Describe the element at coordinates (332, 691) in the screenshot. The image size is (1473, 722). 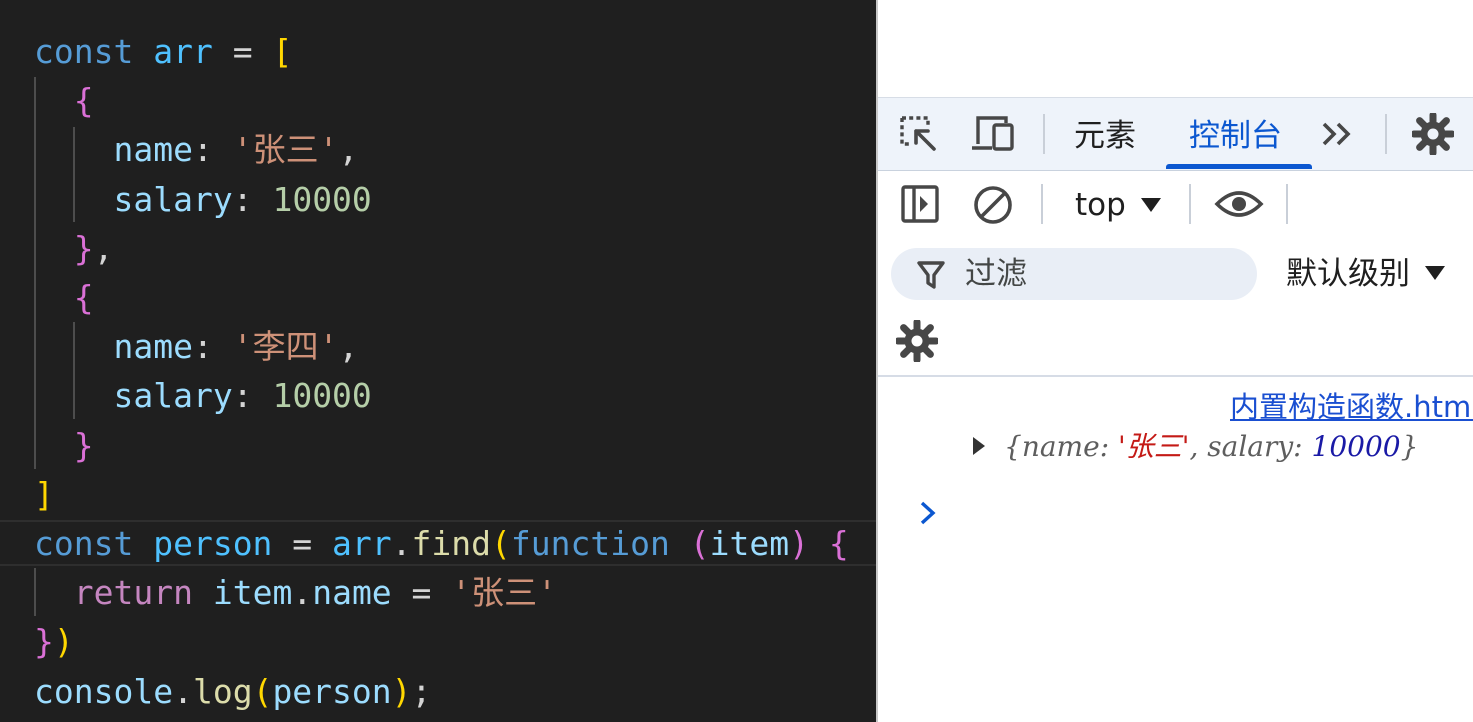
I see `code-token: person` at that location.